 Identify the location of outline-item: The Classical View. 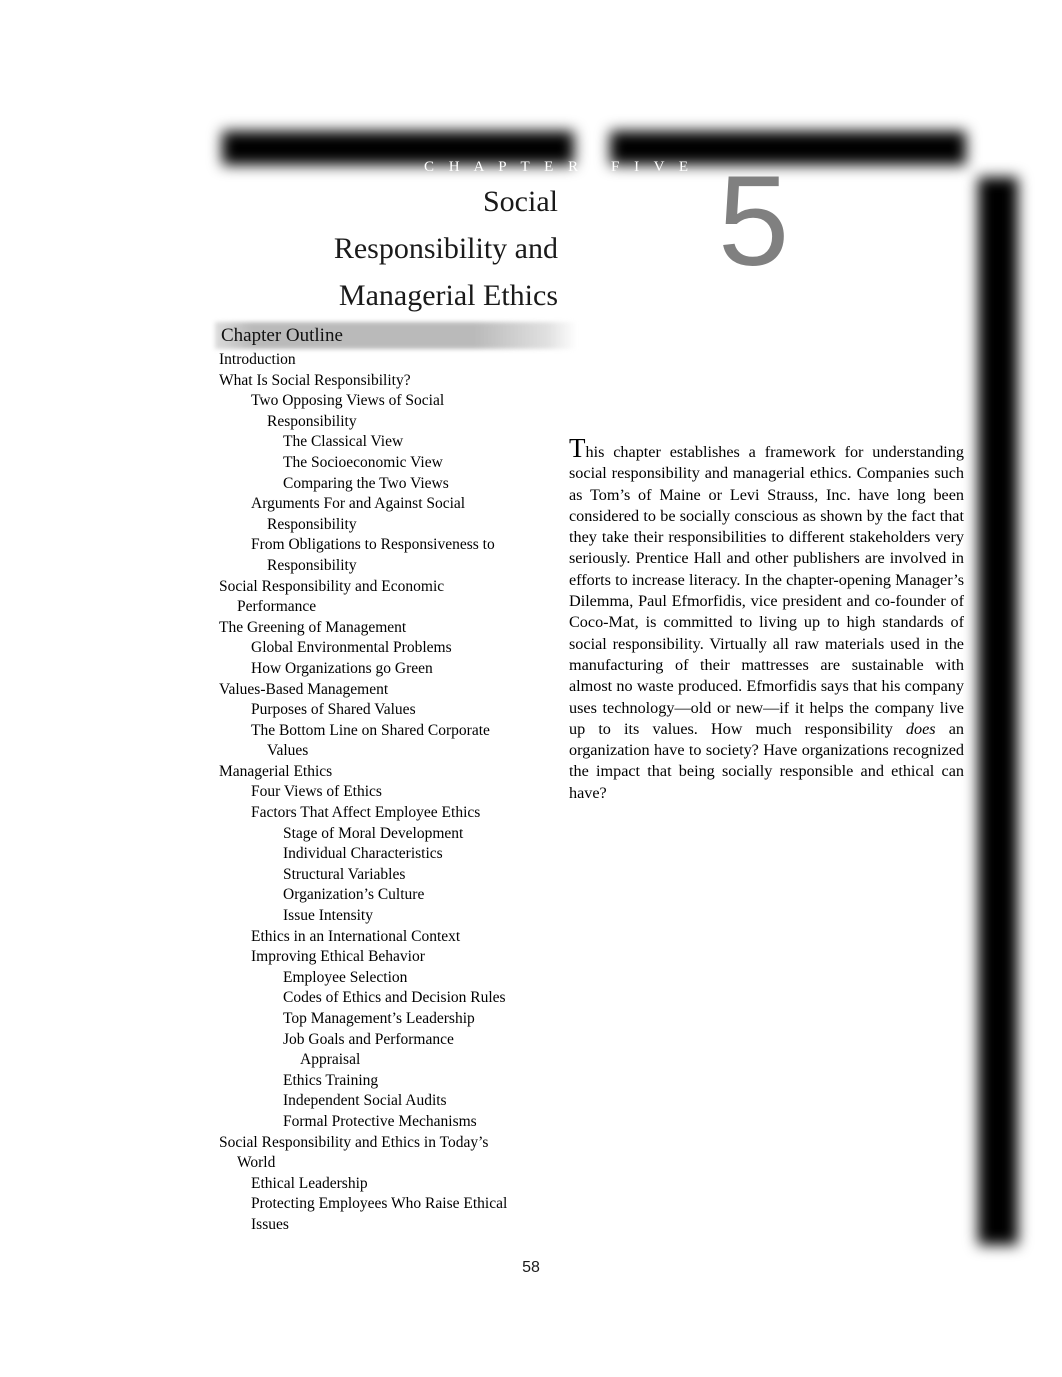
(343, 442).